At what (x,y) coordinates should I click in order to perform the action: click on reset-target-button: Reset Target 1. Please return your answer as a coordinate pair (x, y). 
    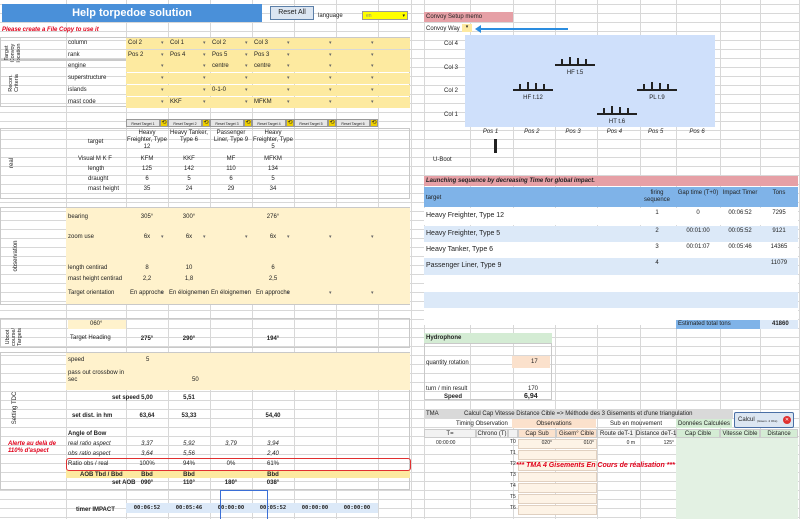
    Looking at the image, I should click on (143, 123).